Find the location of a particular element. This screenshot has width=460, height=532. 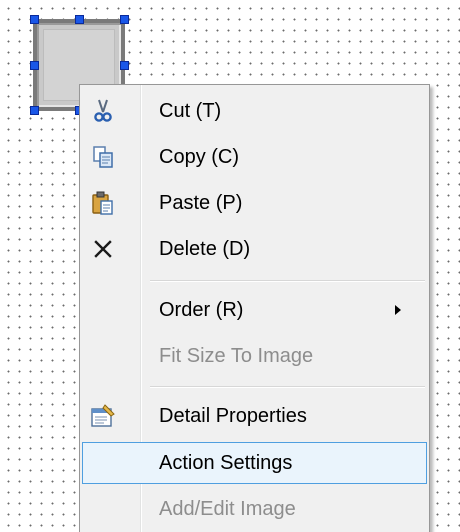

menu-item-label: Action Settings is located at coordinates (226, 463).